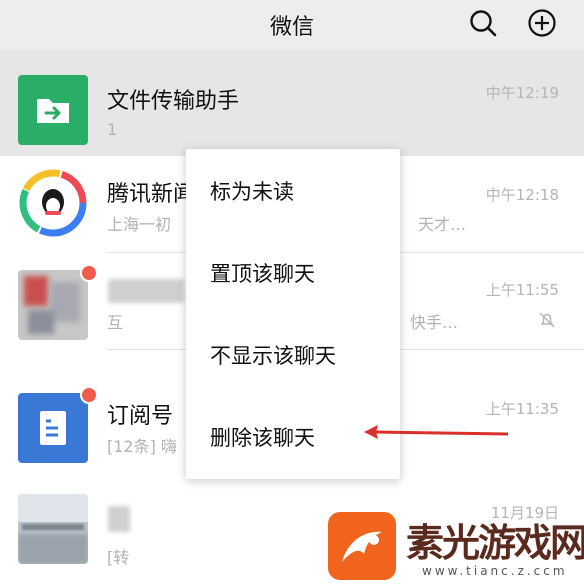  What do you see at coordinates (483, 23) in the screenshot?
I see `search-icon` at bounding box center [483, 23].